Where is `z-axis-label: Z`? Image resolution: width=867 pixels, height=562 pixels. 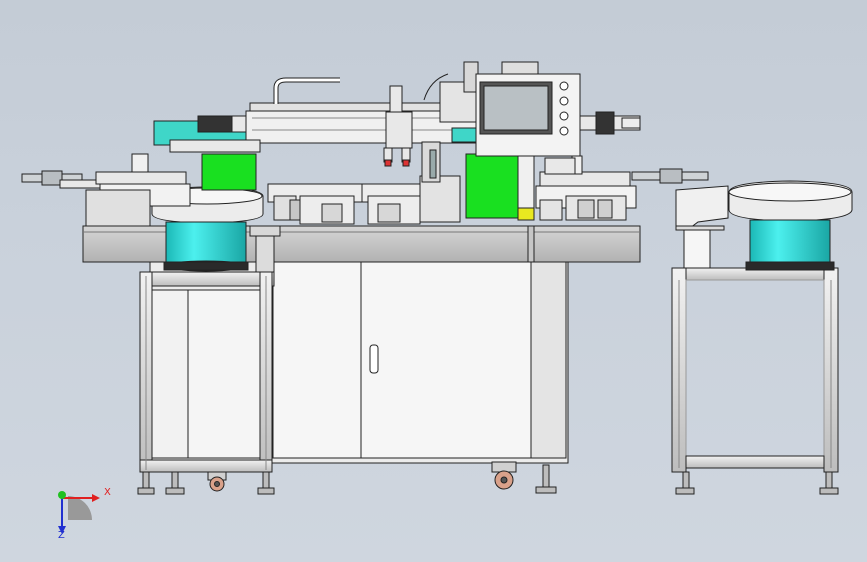 z-axis-label: Z is located at coordinates (61, 535).